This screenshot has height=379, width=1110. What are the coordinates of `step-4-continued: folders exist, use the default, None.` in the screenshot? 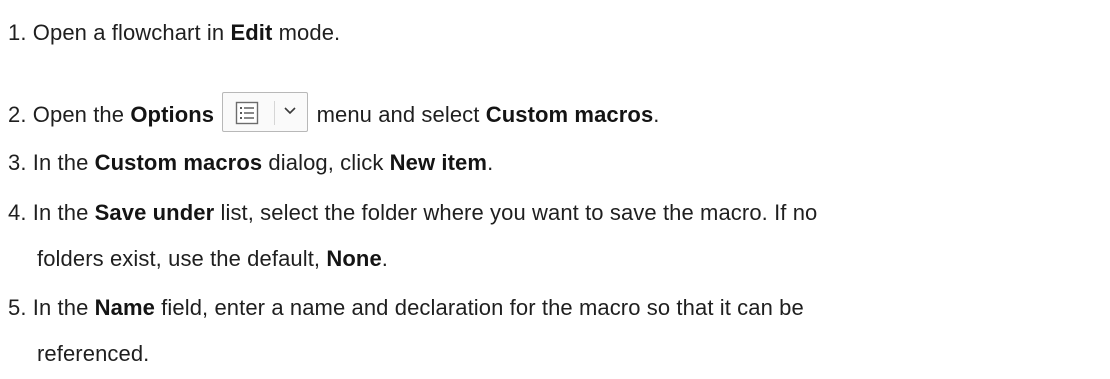 It's located at (212, 259).